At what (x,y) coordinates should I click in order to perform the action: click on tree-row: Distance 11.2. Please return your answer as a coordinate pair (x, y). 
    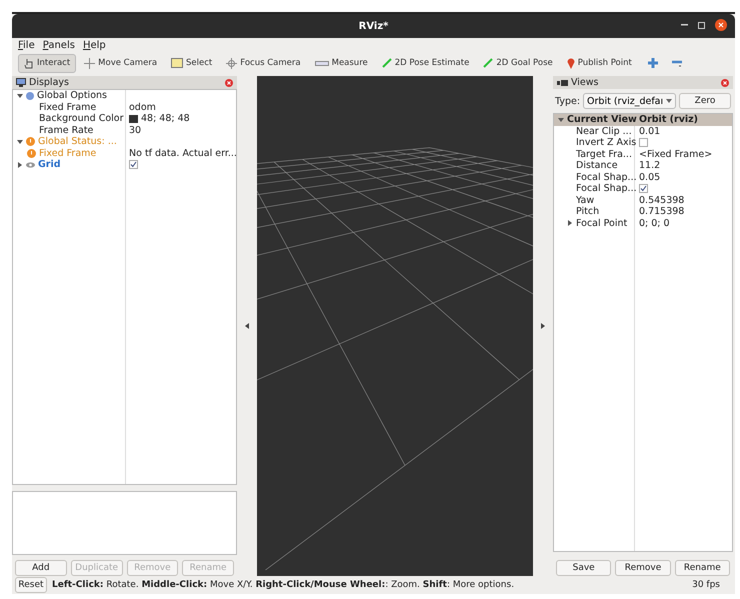
    Looking at the image, I should click on (643, 166).